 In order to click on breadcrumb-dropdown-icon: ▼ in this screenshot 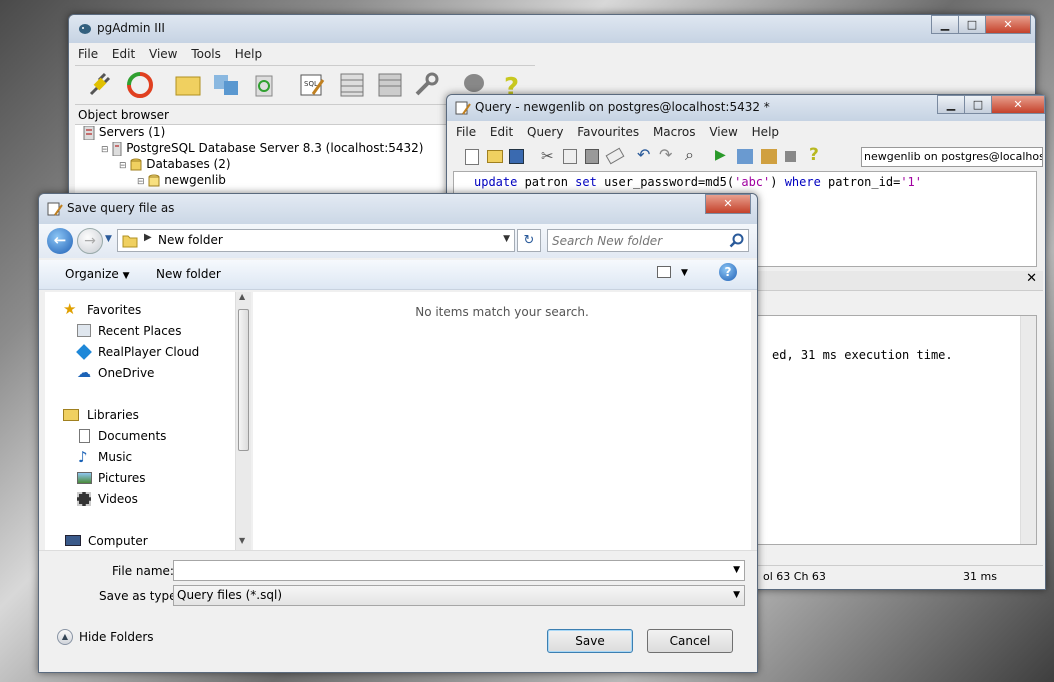, I will do `click(506, 239)`.